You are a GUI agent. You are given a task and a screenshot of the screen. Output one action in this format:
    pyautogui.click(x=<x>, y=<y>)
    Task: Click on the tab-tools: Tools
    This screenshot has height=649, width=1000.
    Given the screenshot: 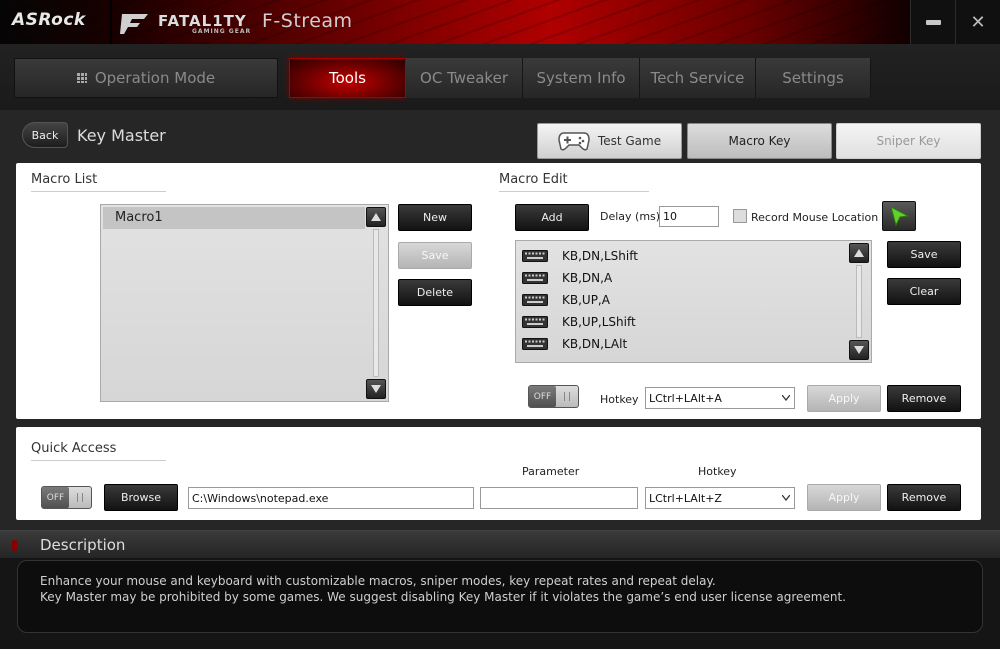 What is the action you would take?
    pyautogui.click(x=347, y=78)
    